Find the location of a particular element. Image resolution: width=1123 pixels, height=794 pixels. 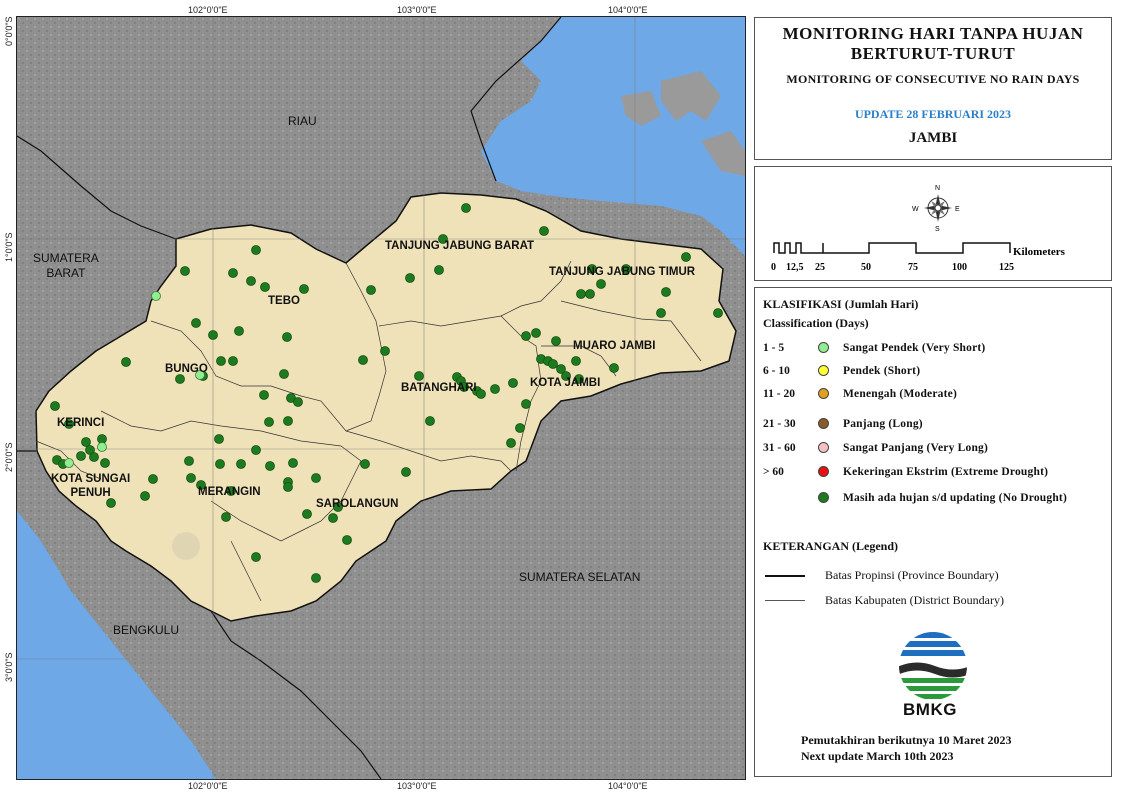

scale-tick-12-5: 12,5 is located at coordinates (795, 267).